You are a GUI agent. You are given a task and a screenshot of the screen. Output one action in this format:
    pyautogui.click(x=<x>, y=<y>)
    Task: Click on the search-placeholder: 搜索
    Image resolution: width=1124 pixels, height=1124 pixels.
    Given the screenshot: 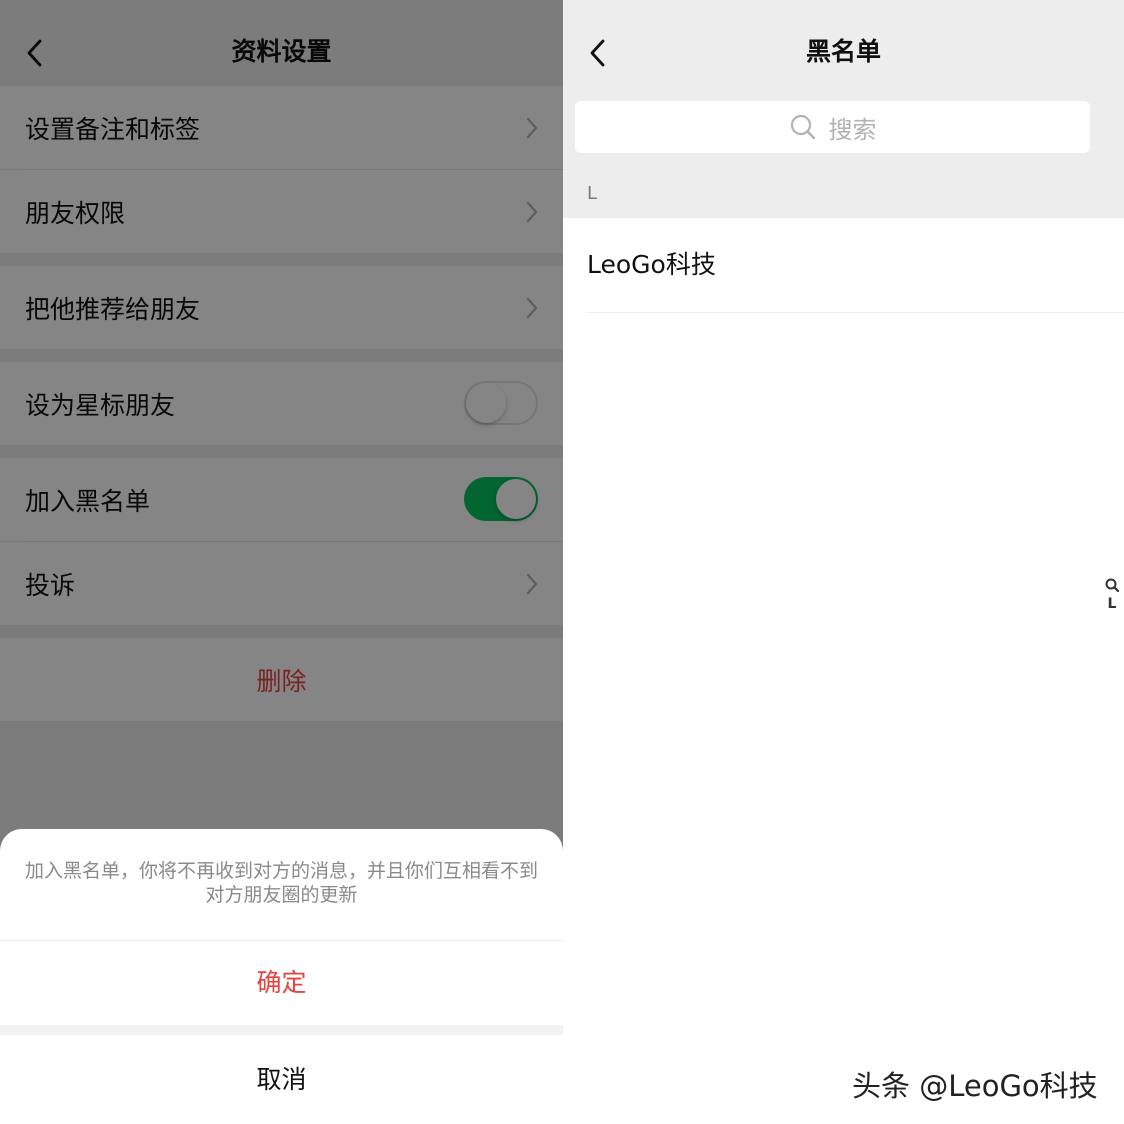 What is the action you would take?
    pyautogui.click(x=852, y=129)
    